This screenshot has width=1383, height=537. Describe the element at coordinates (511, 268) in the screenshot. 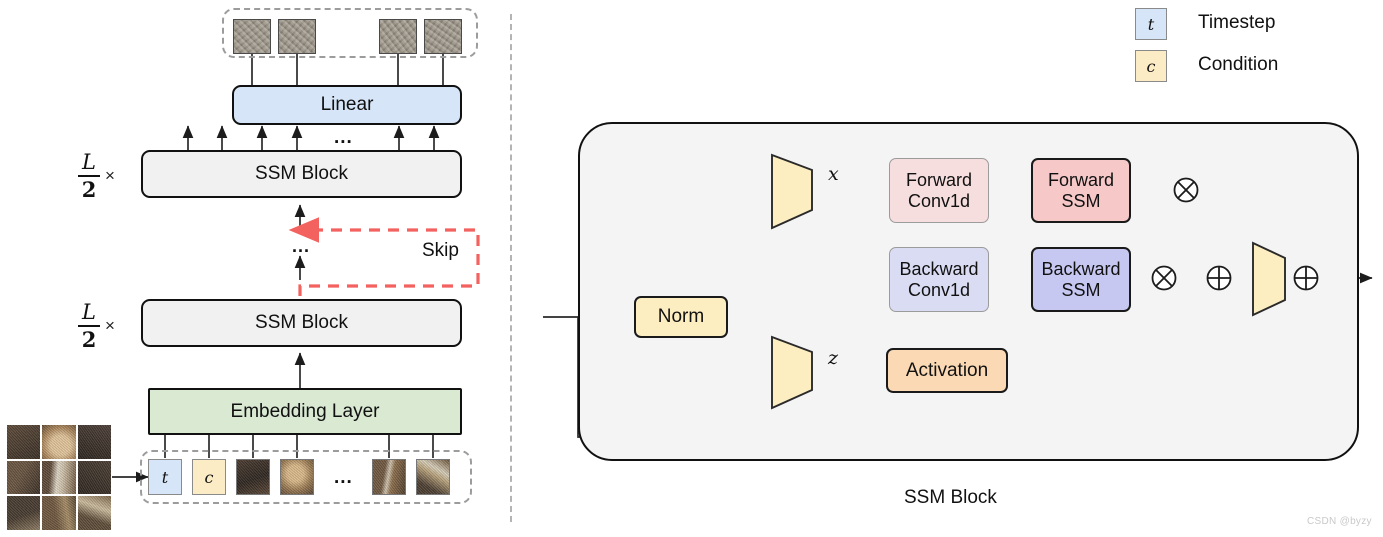

I see `panel-divider` at that location.